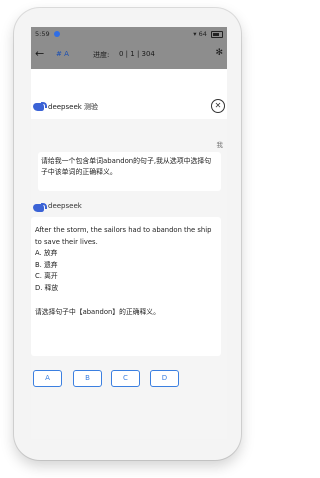 Image resolution: width=320 pixels, height=478 pixels. What do you see at coordinates (208, 34) in the screenshot?
I see `status-right: ▾ 64` at bounding box center [208, 34].